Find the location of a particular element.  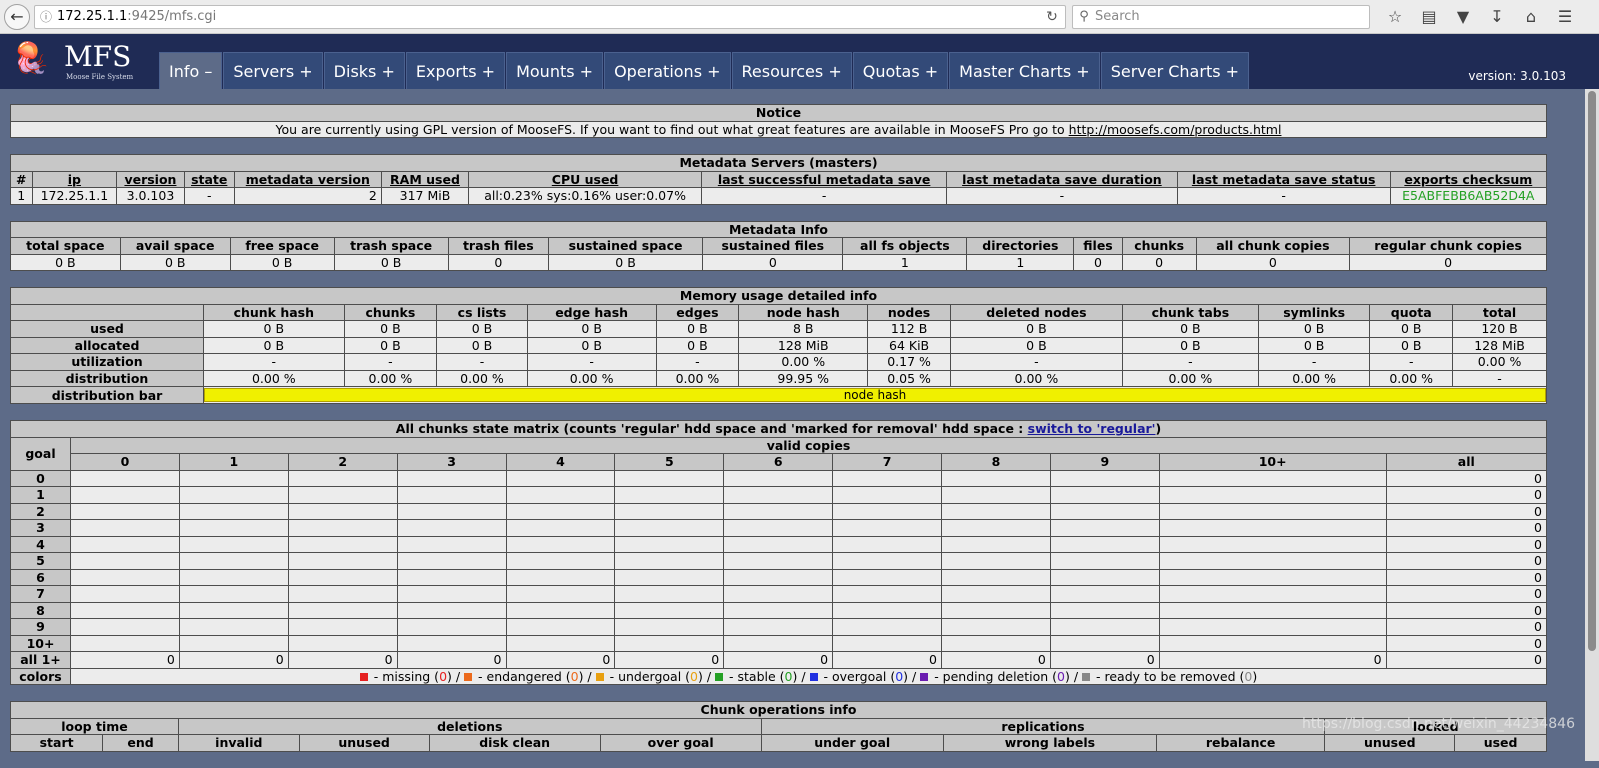

legend-text: - endangered ( is located at coordinates (522, 676).